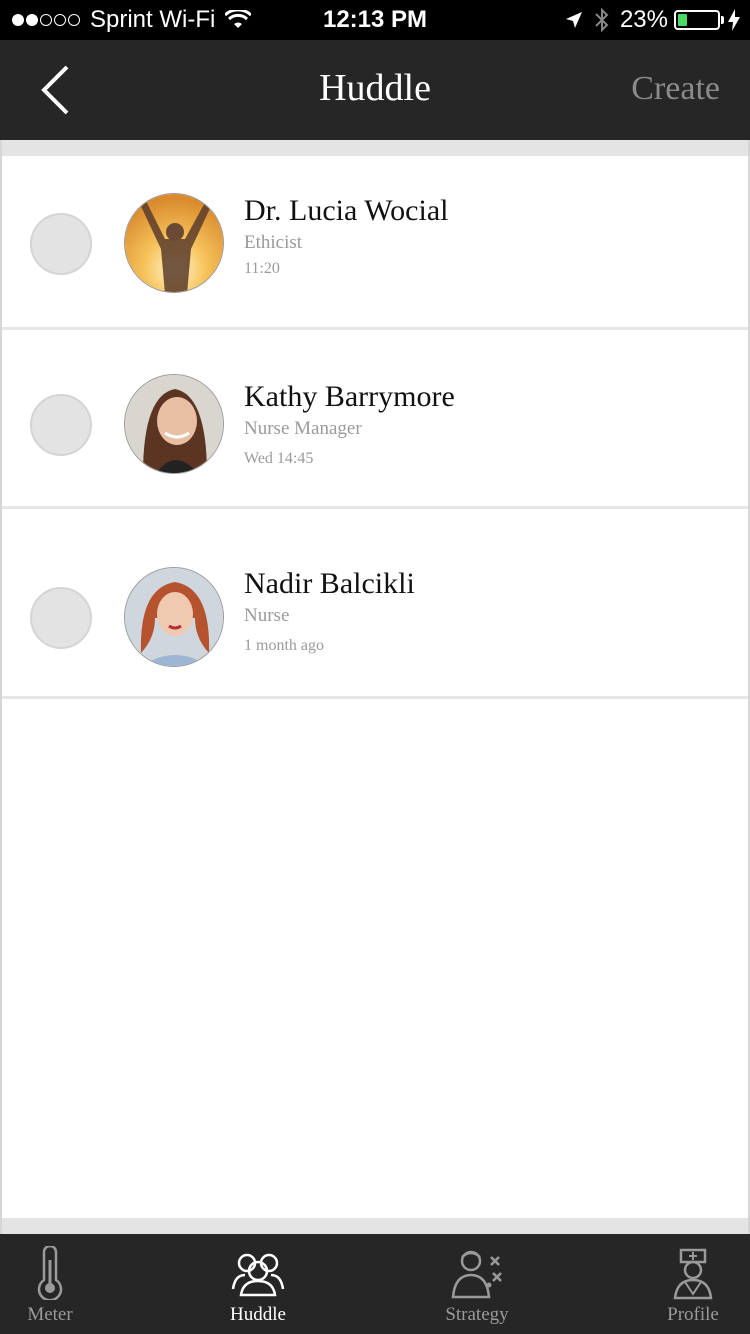  I want to click on group-icon, so click(258, 1275).